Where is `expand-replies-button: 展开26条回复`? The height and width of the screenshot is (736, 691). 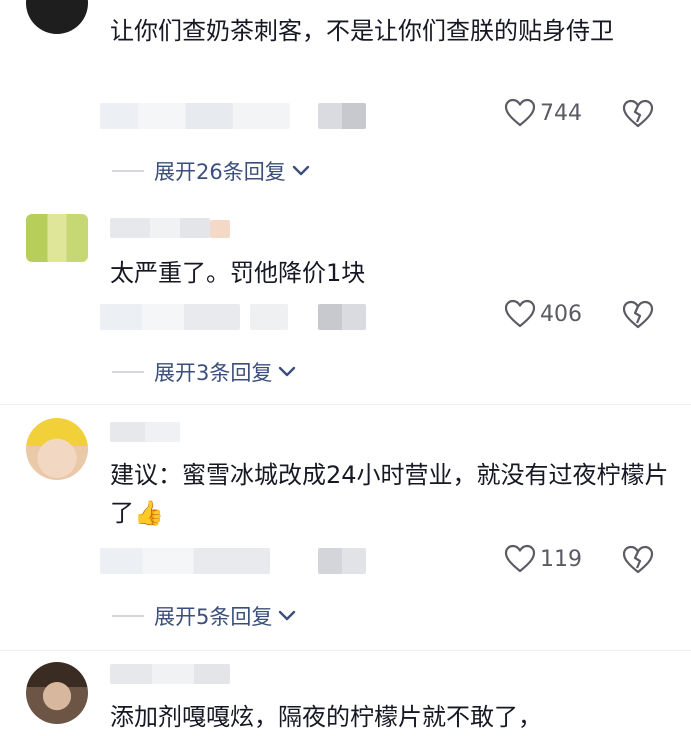 expand-replies-button: 展开26条回复 is located at coordinates (211, 171).